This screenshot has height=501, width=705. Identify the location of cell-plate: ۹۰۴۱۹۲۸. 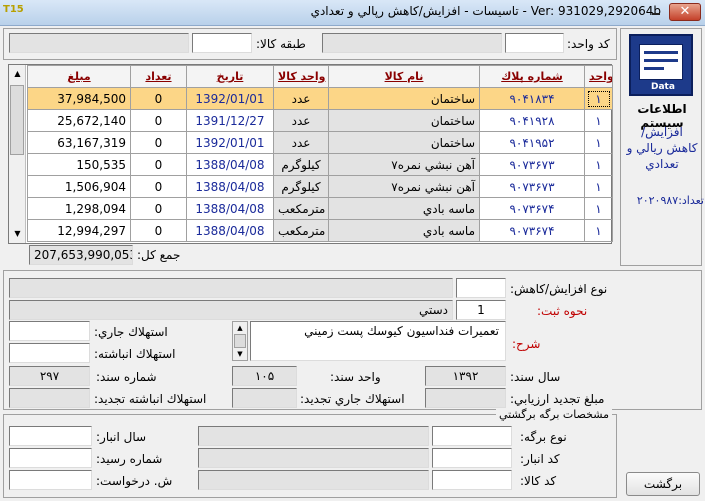
(532, 120).